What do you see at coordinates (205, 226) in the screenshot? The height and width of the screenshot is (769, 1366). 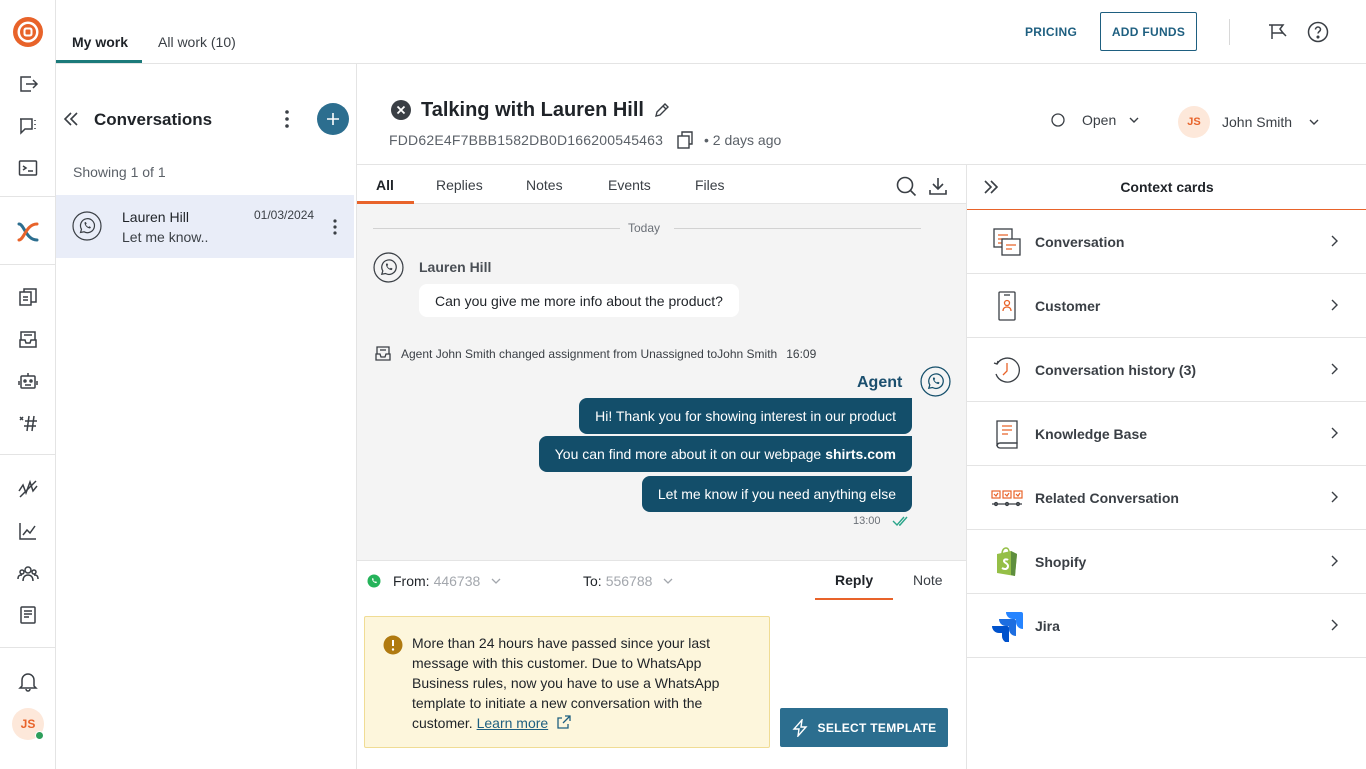 I see `conversation-list-item: Lauren Hill Let me know.. 01/03/2024` at bounding box center [205, 226].